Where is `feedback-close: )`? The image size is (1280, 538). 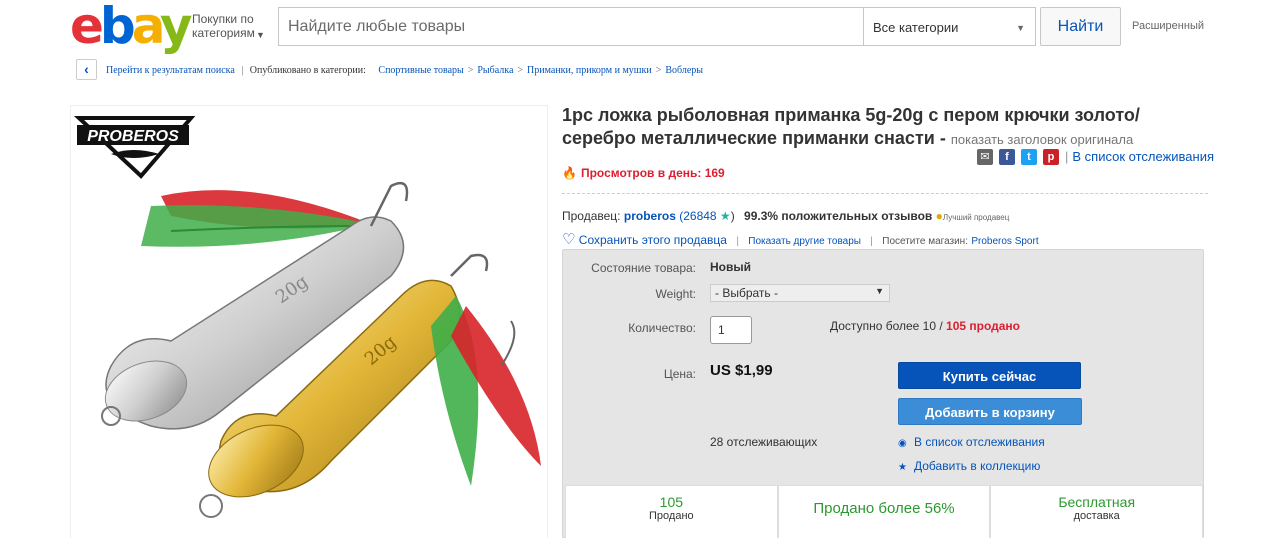
feedback-close: ) is located at coordinates (732, 216).